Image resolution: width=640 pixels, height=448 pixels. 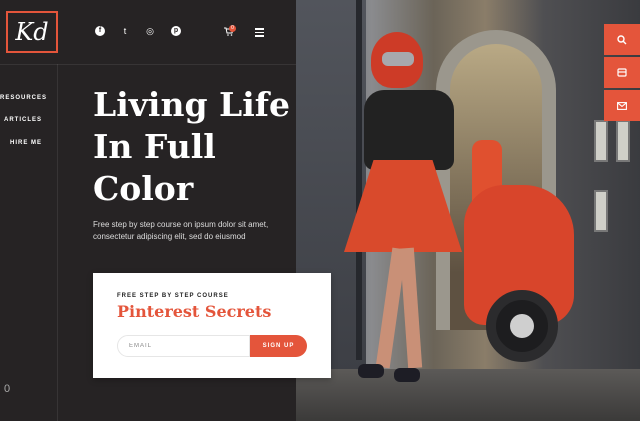 What do you see at coordinates (259, 32) in the screenshot?
I see `hamburger-menu-icon` at bounding box center [259, 32].